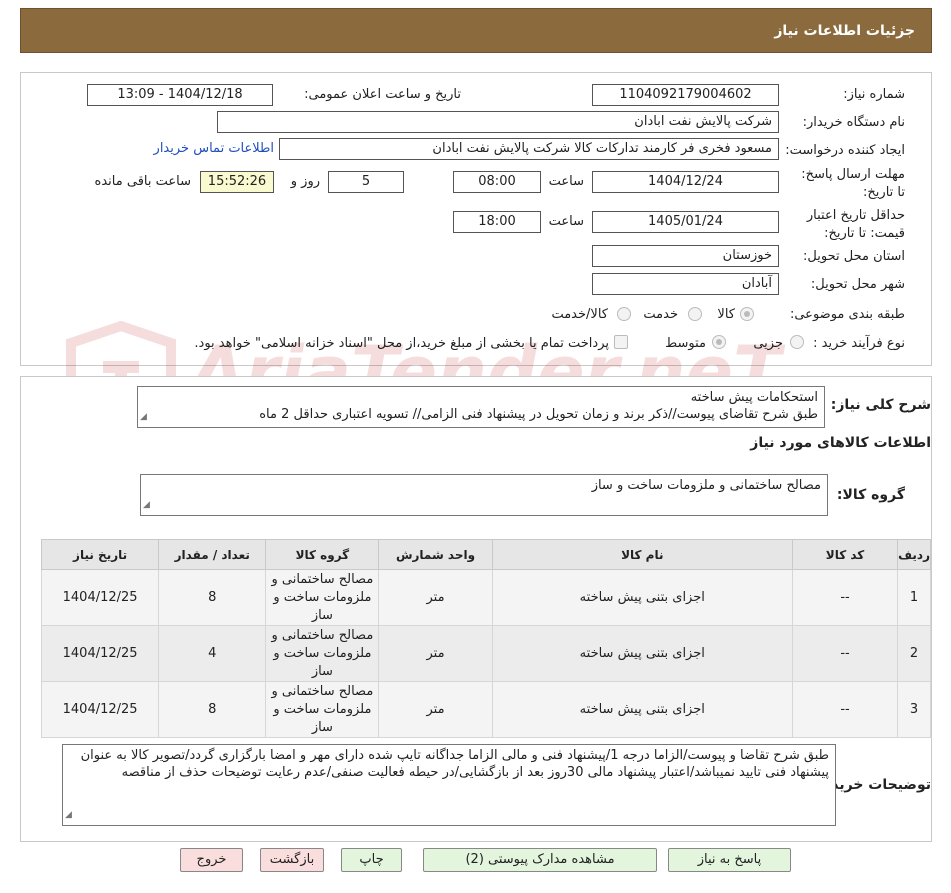  I want to click on cell-qty: 4, so click(212, 653).